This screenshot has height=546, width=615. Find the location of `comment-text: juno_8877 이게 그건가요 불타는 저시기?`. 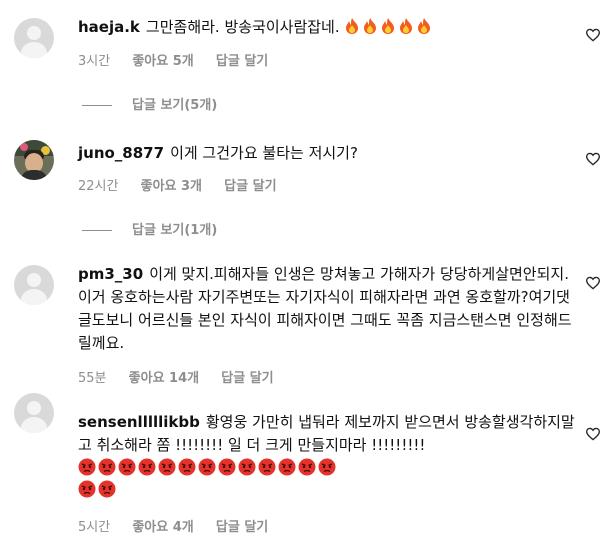

comment-text: juno_8877 이게 그건가요 불타는 저시기? is located at coordinates (328, 153).